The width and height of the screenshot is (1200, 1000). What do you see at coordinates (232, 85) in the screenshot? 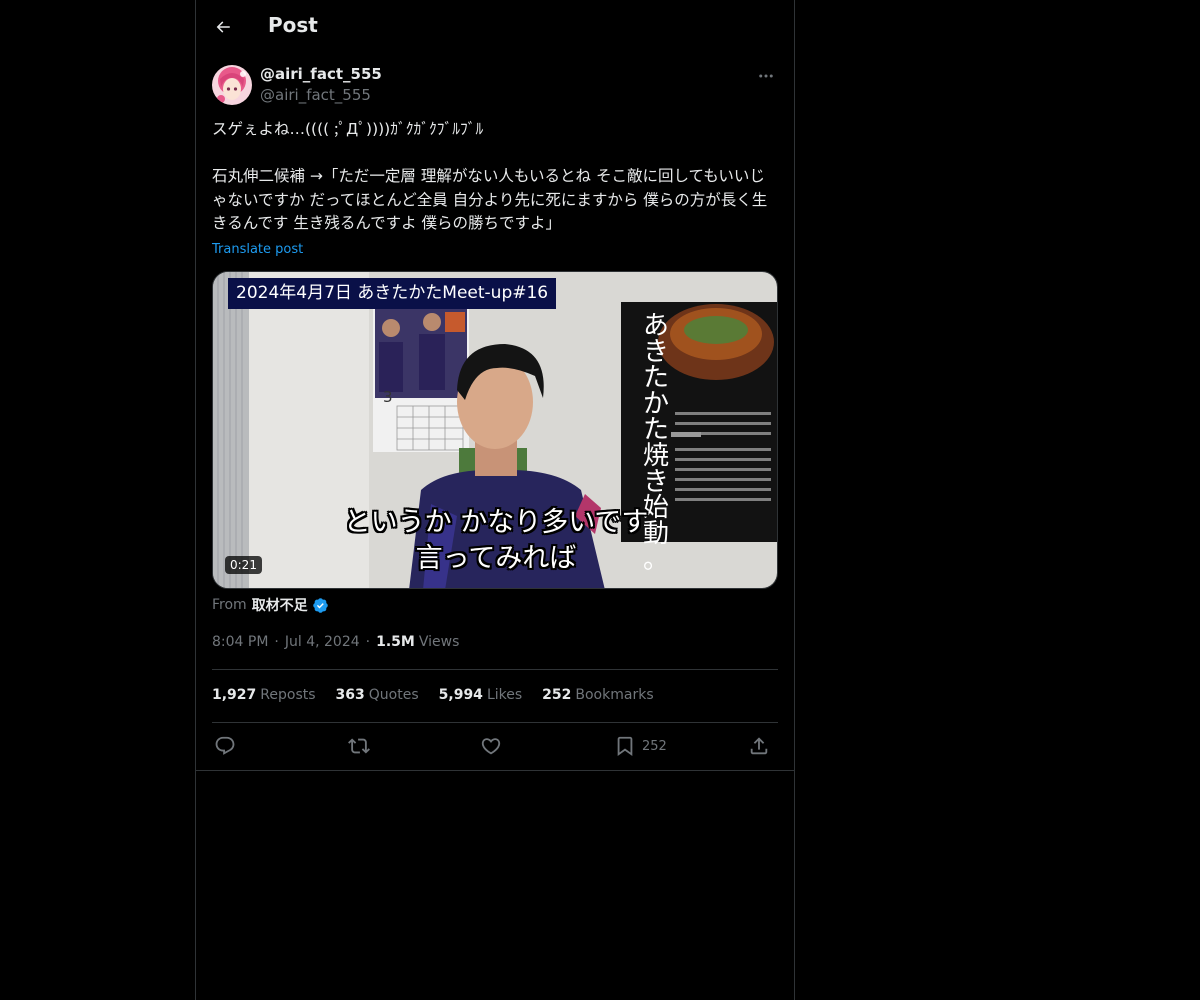
I see `avatar` at bounding box center [232, 85].